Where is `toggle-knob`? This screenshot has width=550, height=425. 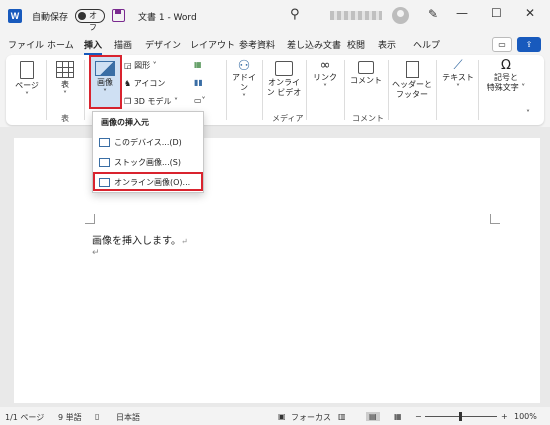
toggle-knob is located at coordinates (82, 16).